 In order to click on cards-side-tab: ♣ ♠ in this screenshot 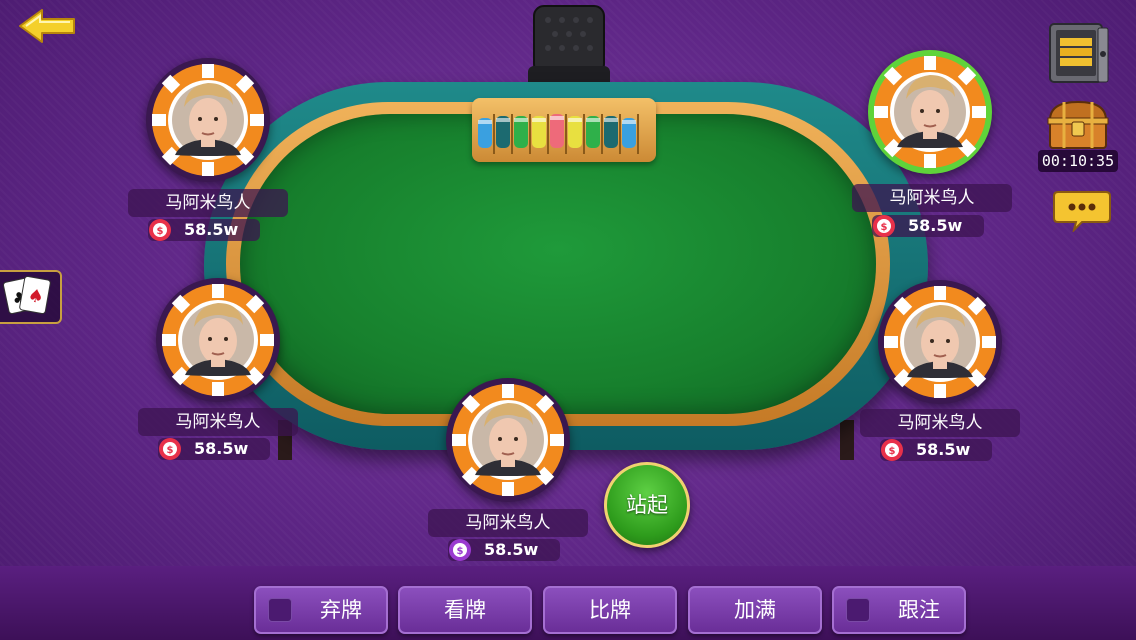, I will do `click(31, 297)`.